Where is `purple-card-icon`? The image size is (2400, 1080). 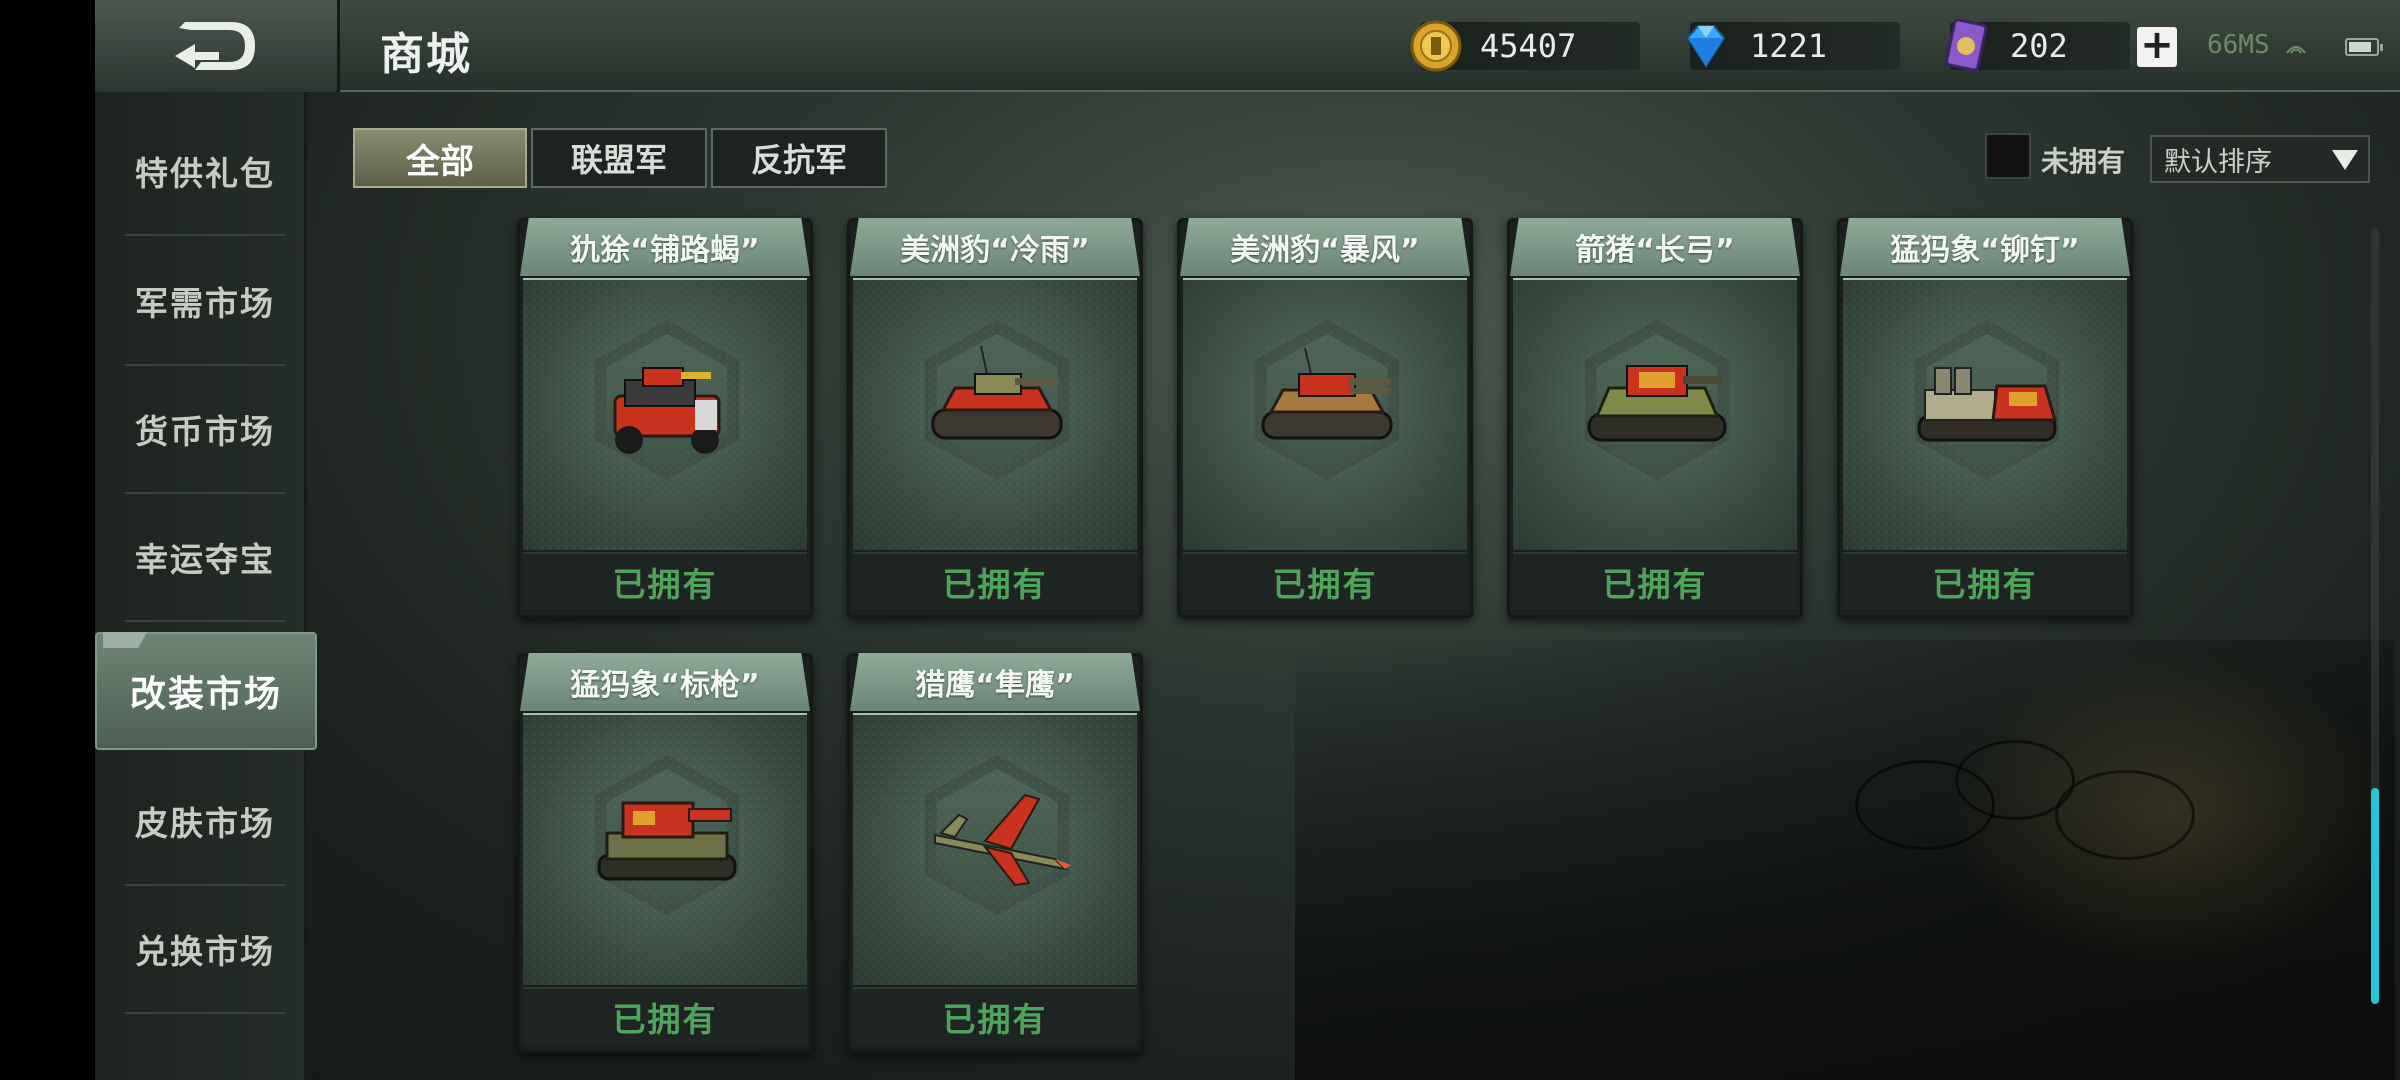 purple-card-icon is located at coordinates (1966, 45).